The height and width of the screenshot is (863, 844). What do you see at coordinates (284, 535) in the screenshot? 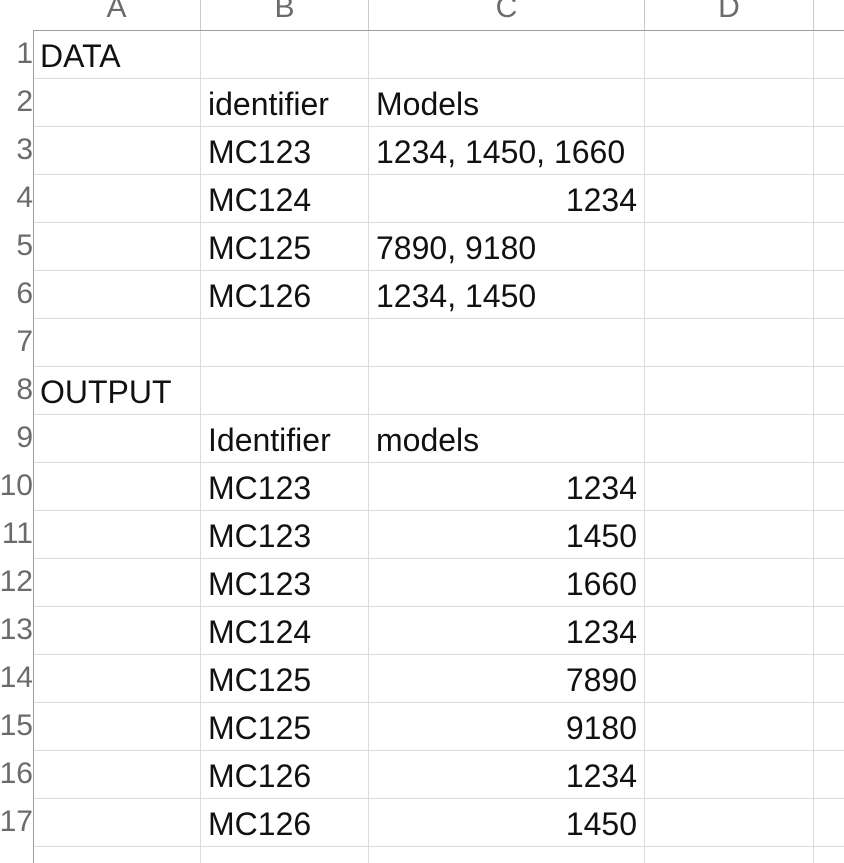
I see `cell-b11: MC123` at bounding box center [284, 535].